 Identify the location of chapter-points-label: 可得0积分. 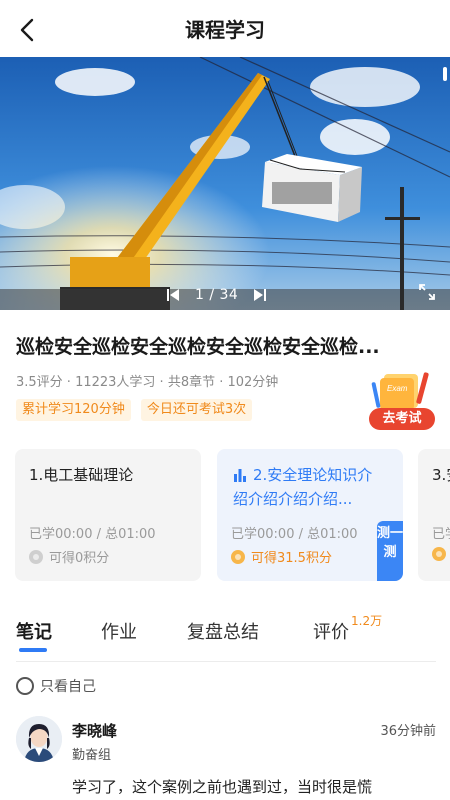
(79, 558).